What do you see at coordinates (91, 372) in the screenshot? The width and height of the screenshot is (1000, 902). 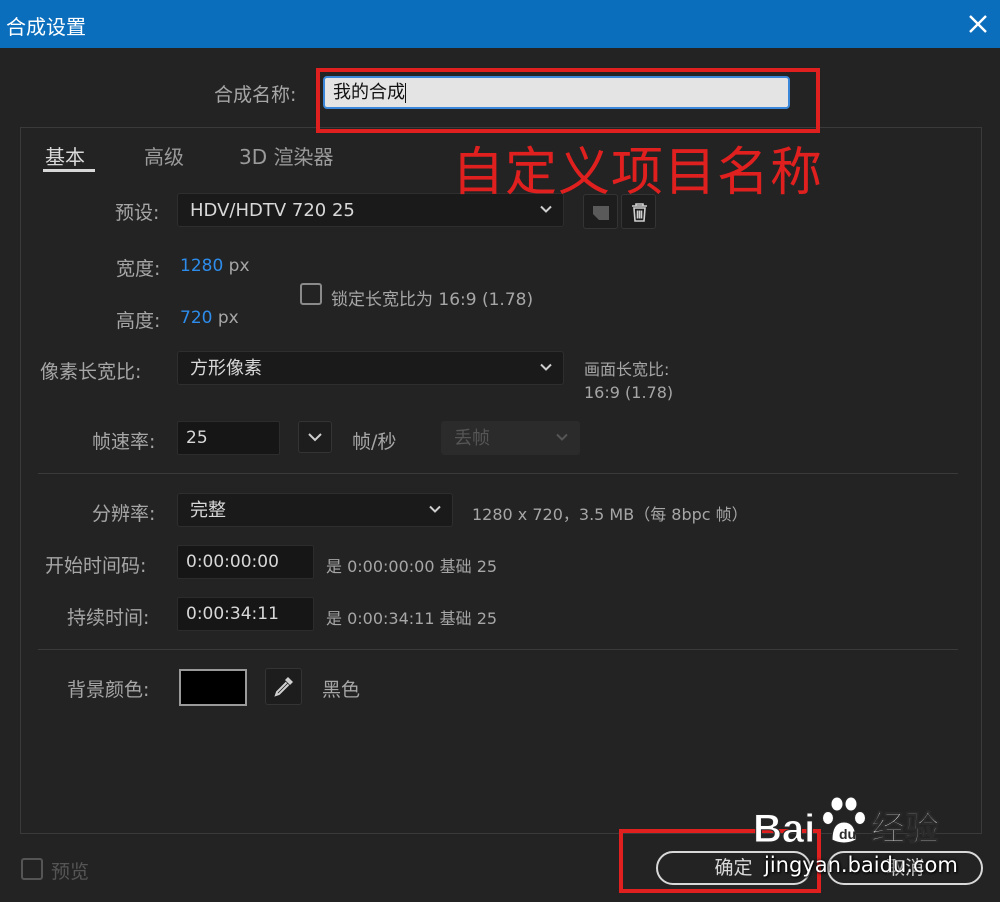 I see `pixel-aspect-label: 像素长宽比:` at bounding box center [91, 372].